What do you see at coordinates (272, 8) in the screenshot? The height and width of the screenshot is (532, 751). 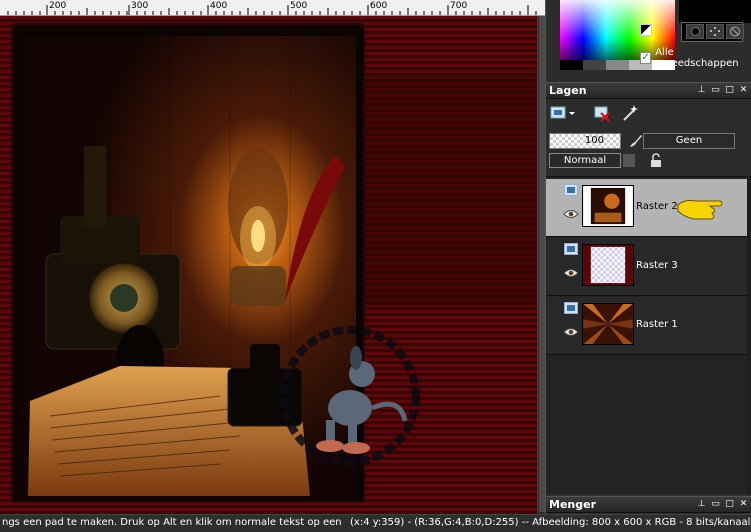 I see `horizontal-ruler: 200 300 400 500 600 700` at bounding box center [272, 8].